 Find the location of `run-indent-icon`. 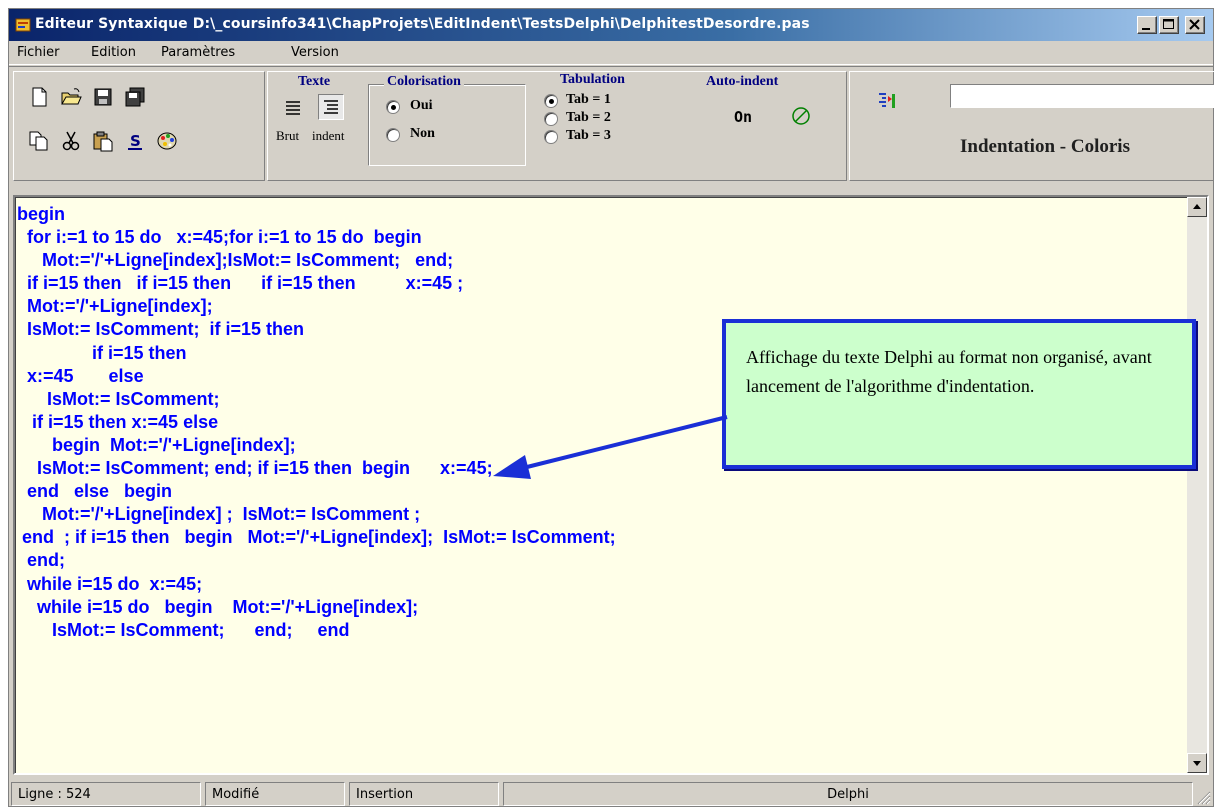

run-indent-icon is located at coordinates (887, 101).